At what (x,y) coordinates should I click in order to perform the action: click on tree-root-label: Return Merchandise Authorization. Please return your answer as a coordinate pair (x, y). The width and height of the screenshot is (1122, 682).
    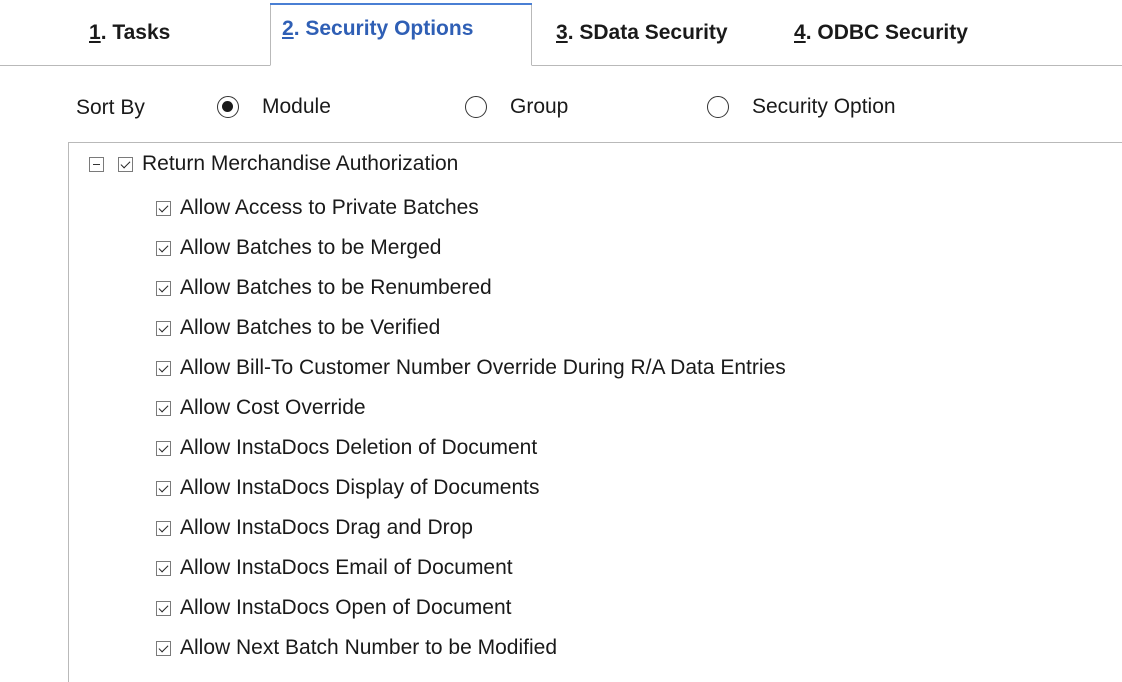
    Looking at the image, I should click on (300, 163).